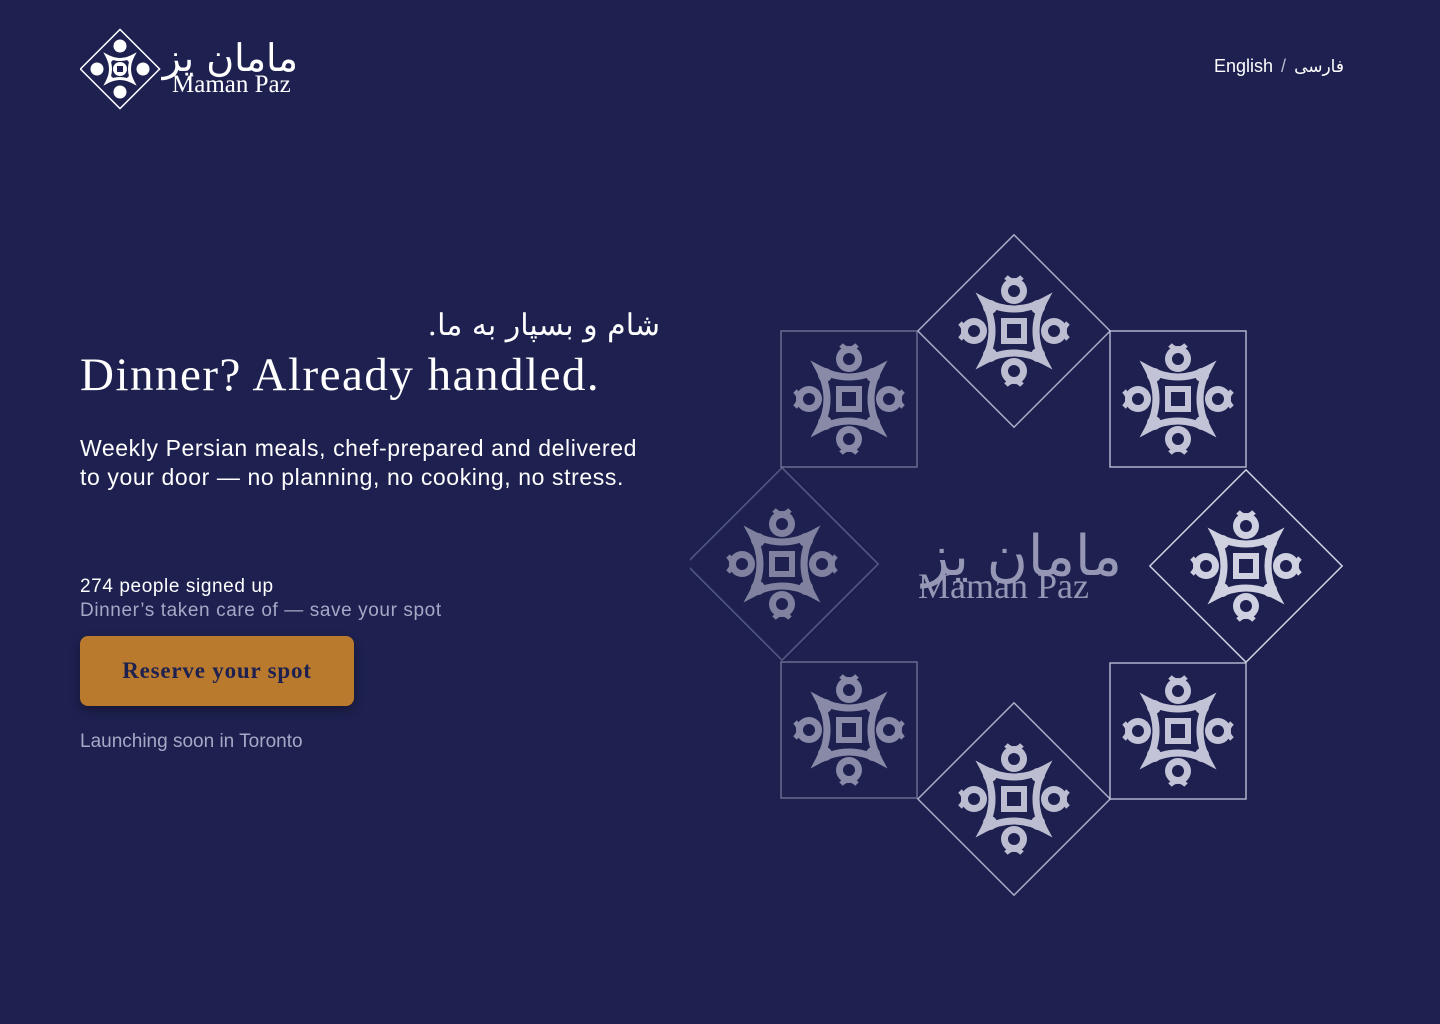  I want to click on signup-count: 274 people signed up, so click(177, 586).